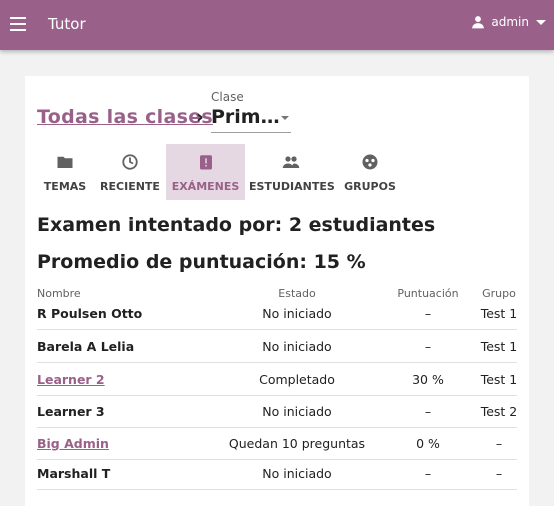 This screenshot has height=506, width=554. Describe the element at coordinates (125, 117) in the screenshot. I see `breadcrumb-link: Todas las clases` at that location.